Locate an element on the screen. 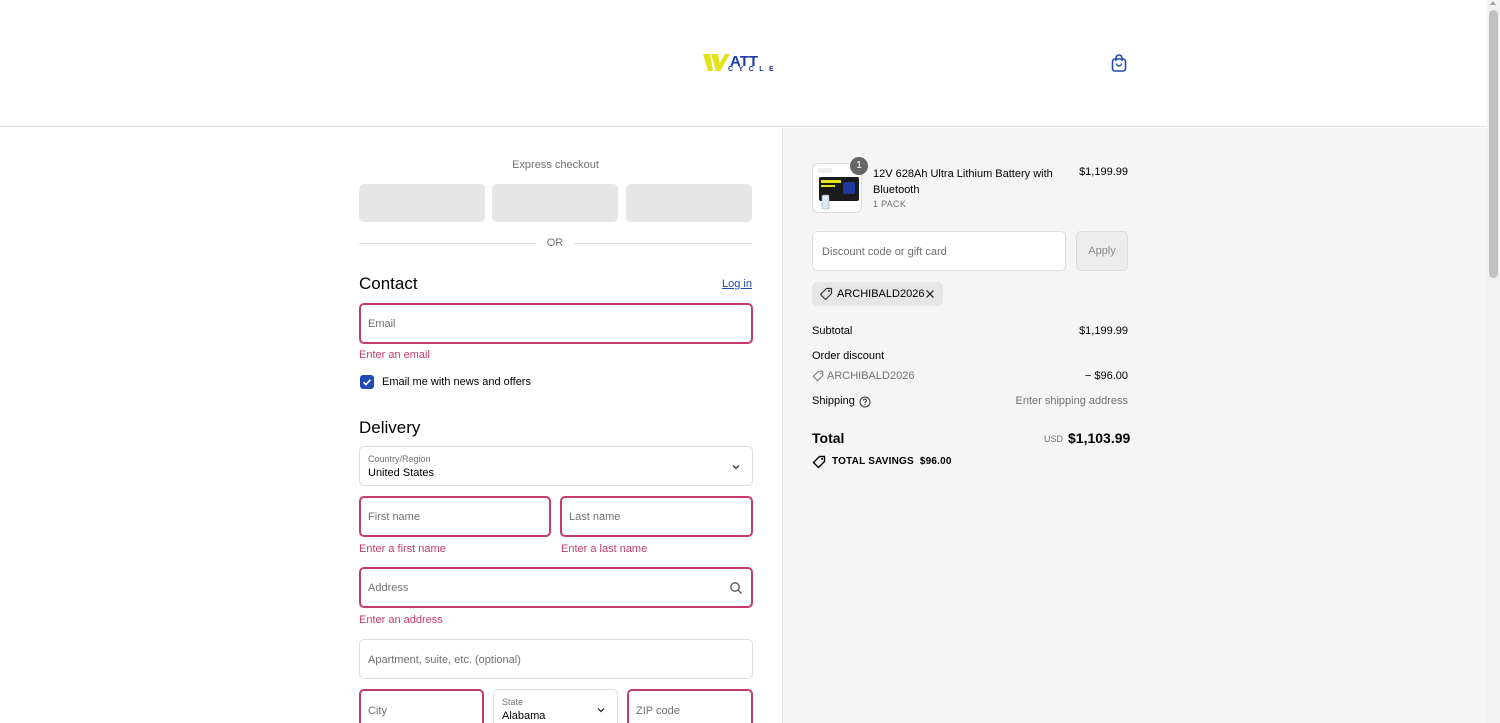 This screenshot has height=723, width=1500. email-field: Email is located at coordinates (556, 323).